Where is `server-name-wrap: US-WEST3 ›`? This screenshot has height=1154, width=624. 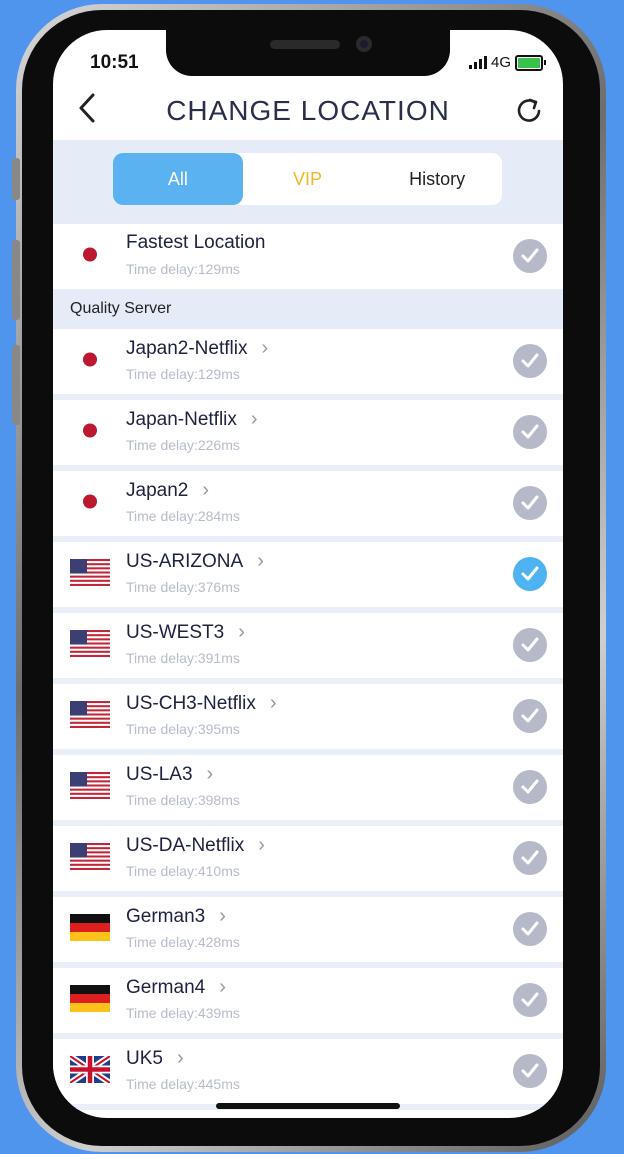 server-name-wrap: US-WEST3 › is located at coordinates (185, 632).